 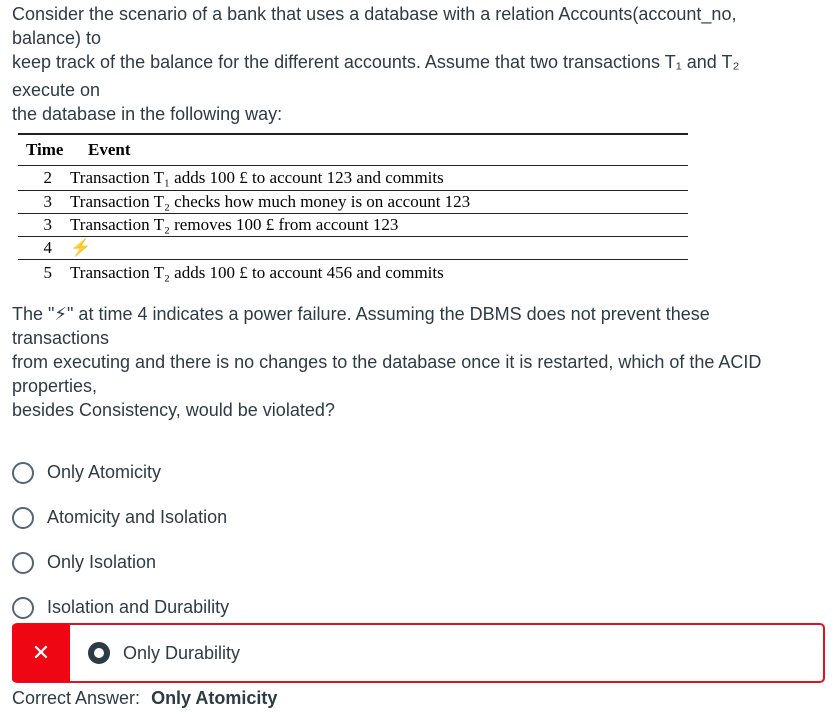 I want to click on radio-button-selected, so click(x=99, y=653).